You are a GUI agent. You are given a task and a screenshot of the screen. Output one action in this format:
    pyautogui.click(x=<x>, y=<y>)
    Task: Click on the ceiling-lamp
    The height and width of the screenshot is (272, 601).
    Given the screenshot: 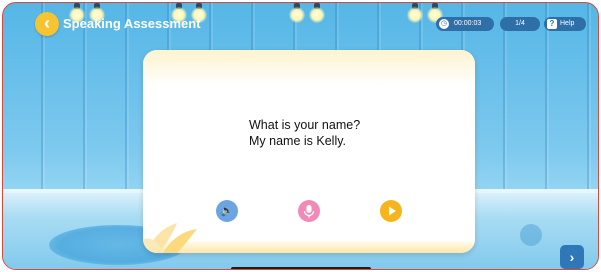 What is the action you would take?
    pyautogui.click(x=311, y=16)
    